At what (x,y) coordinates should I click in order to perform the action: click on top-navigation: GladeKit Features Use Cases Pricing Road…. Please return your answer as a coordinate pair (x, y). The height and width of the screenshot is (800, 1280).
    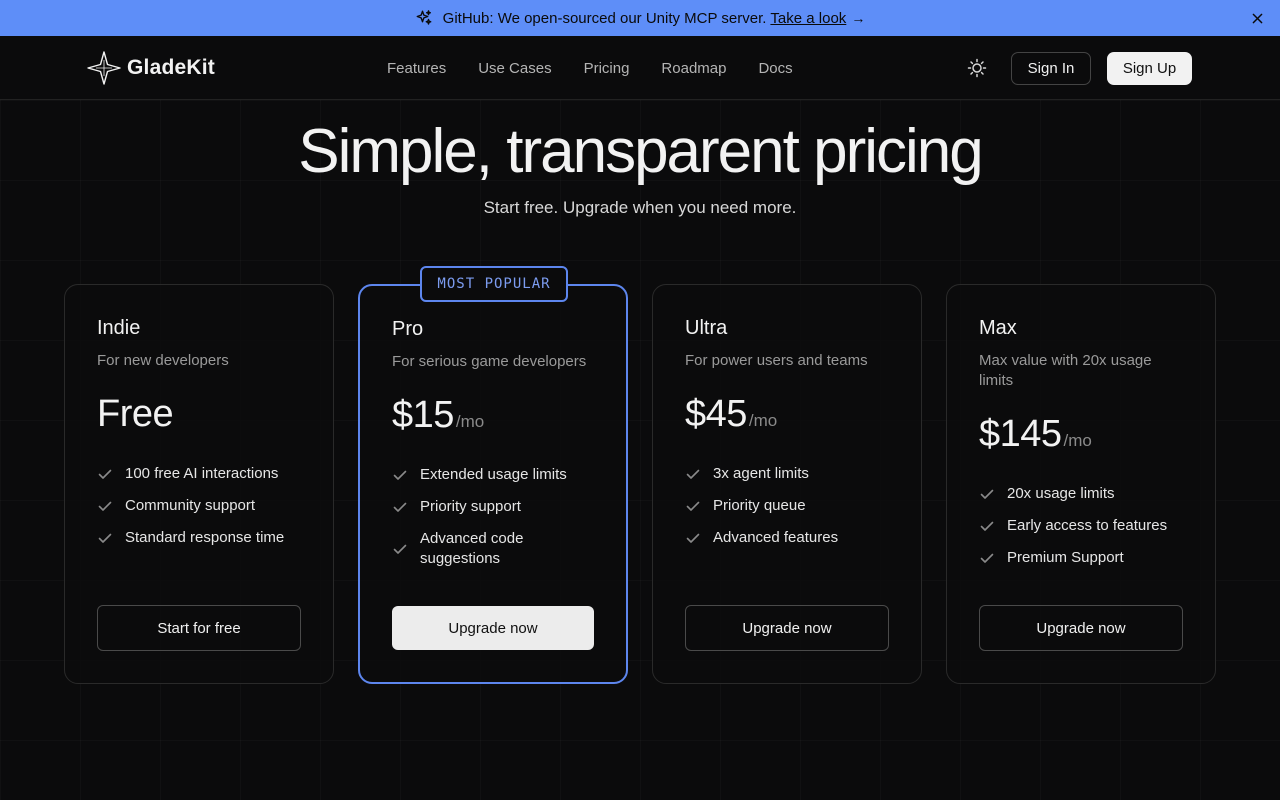
    Looking at the image, I should click on (640, 68).